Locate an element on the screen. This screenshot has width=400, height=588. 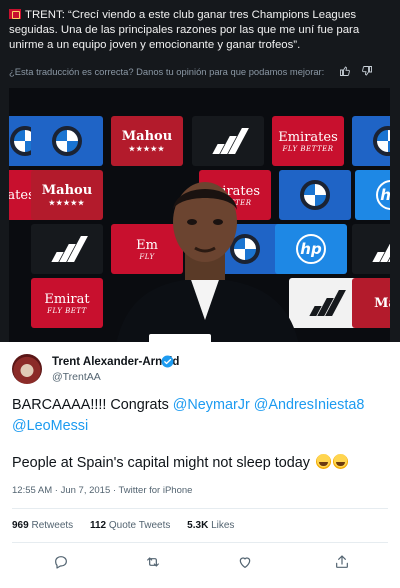
quotes-stat: 112 Quote Tweets is located at coordinates (130, 525).